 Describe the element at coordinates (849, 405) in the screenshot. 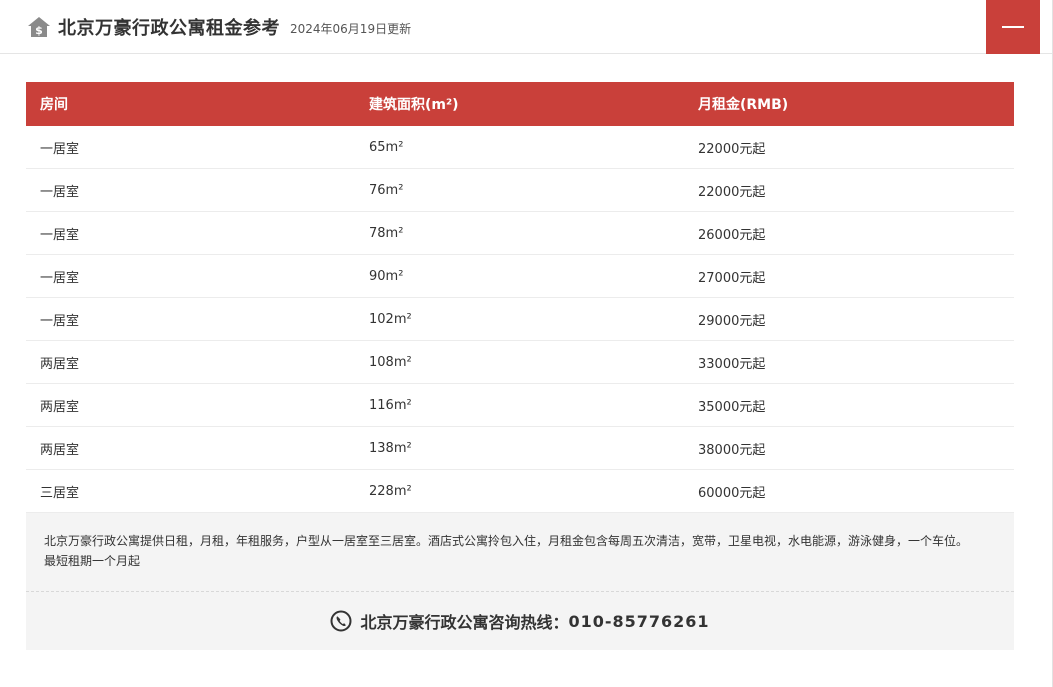

I see `cell-rent: 35000元起` at that location.